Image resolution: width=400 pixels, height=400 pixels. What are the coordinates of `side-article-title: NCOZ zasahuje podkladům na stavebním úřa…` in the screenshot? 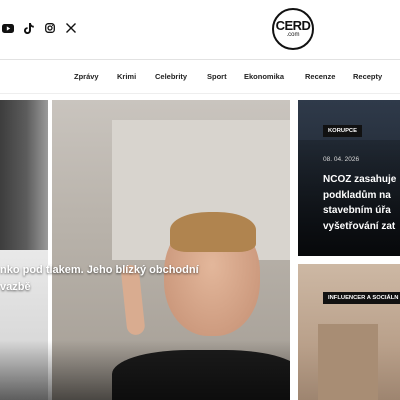 It's located at (361, 203).